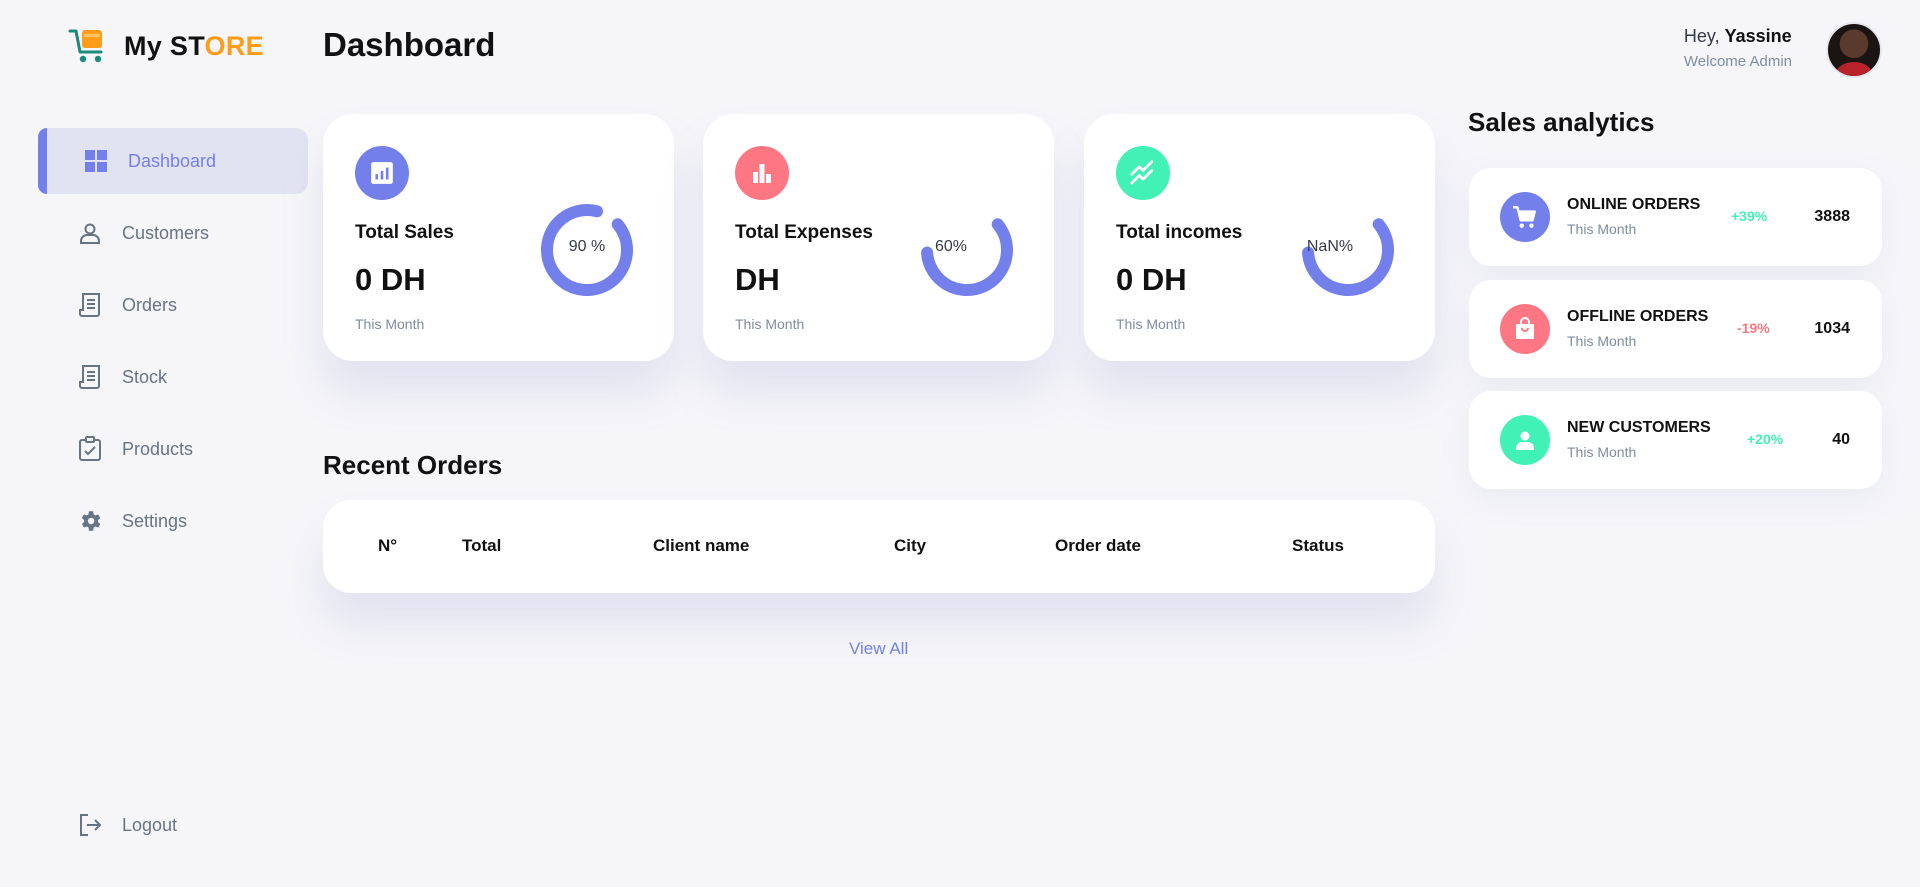 This screenshot has width=1920, height=887. What do you see at coordinates (90, 825) in the screenshot?
I see `logout-icon` at bounding box center [90, 825].